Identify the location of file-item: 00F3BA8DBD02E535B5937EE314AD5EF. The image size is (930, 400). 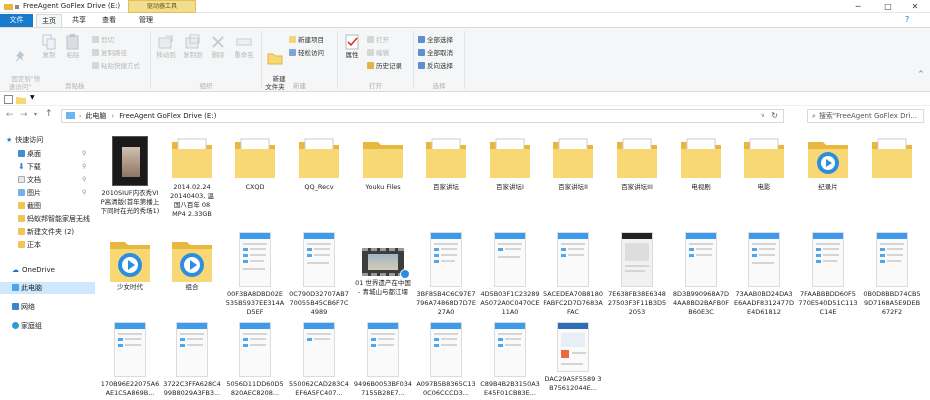
(255, 274).